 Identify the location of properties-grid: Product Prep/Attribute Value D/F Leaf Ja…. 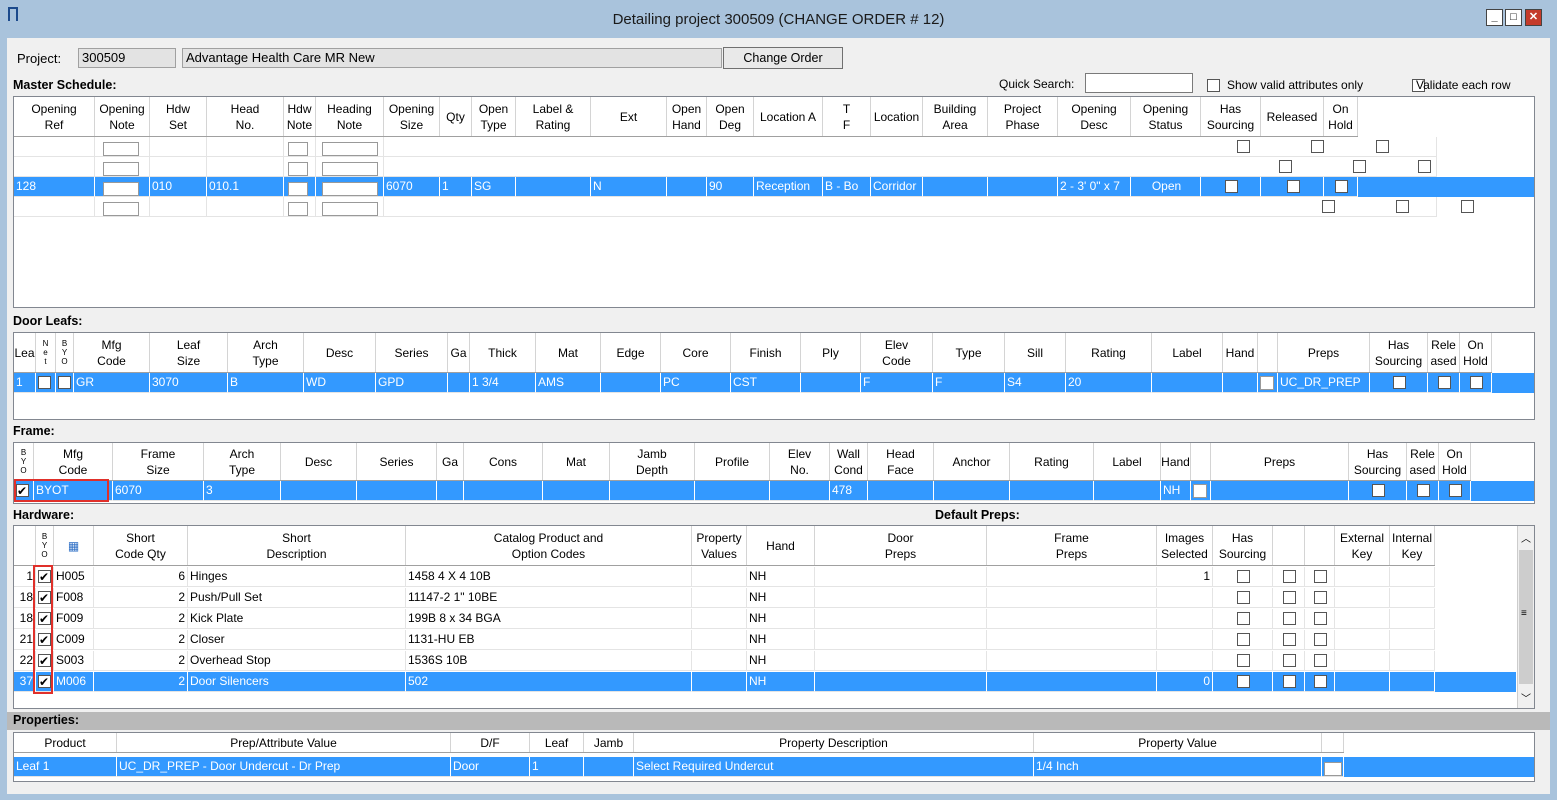
(774, 757).